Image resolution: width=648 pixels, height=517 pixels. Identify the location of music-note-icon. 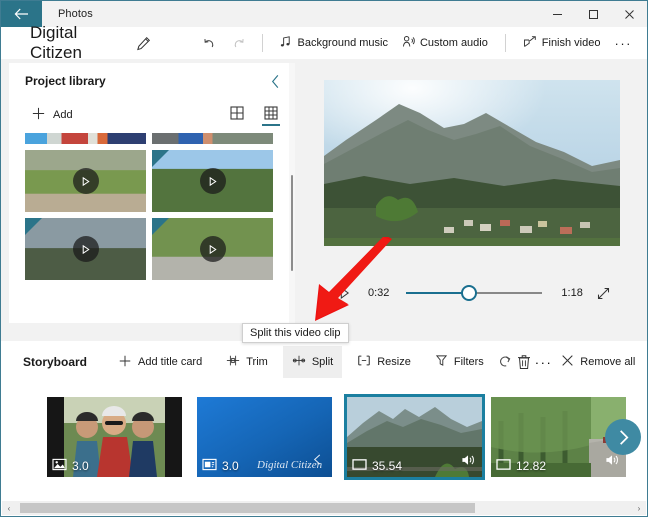
(285, 43).